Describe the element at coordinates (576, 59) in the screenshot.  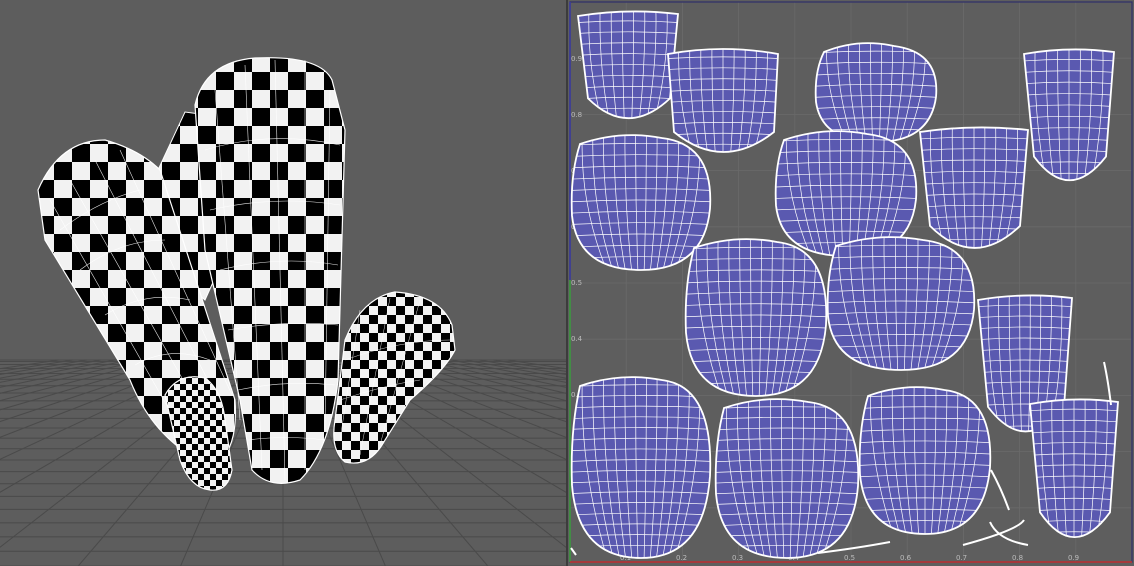
I see `v-tick-label: 0.9` at that location.